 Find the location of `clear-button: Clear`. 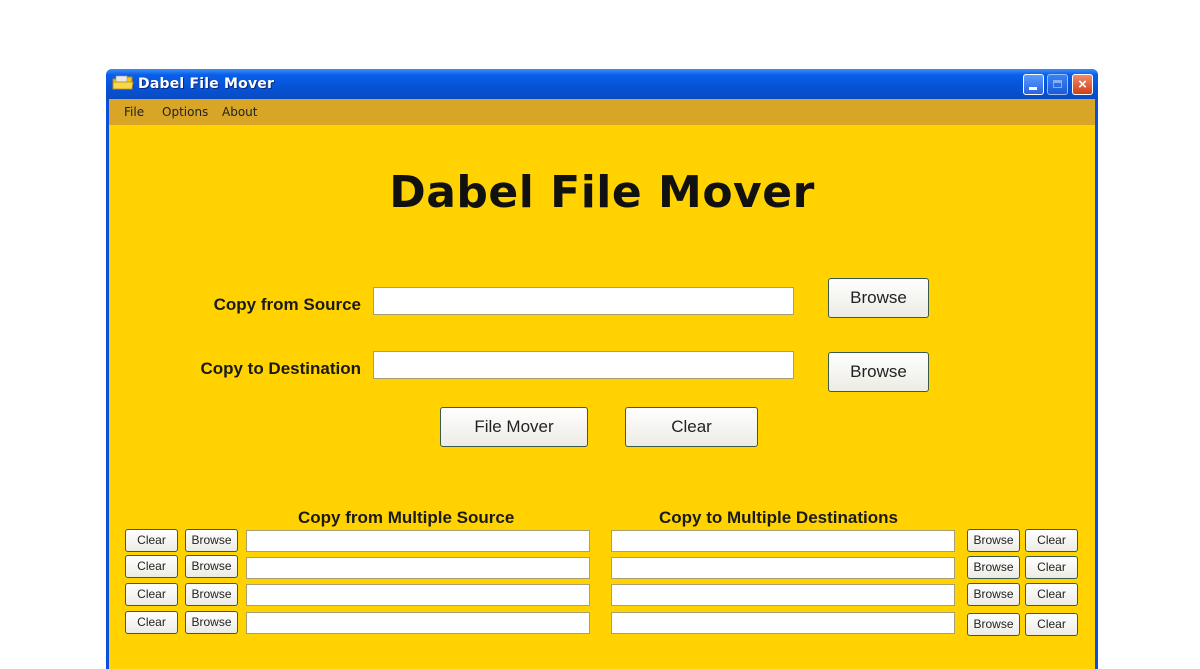

clear-button: Clear is located at coordinates (691, 427).